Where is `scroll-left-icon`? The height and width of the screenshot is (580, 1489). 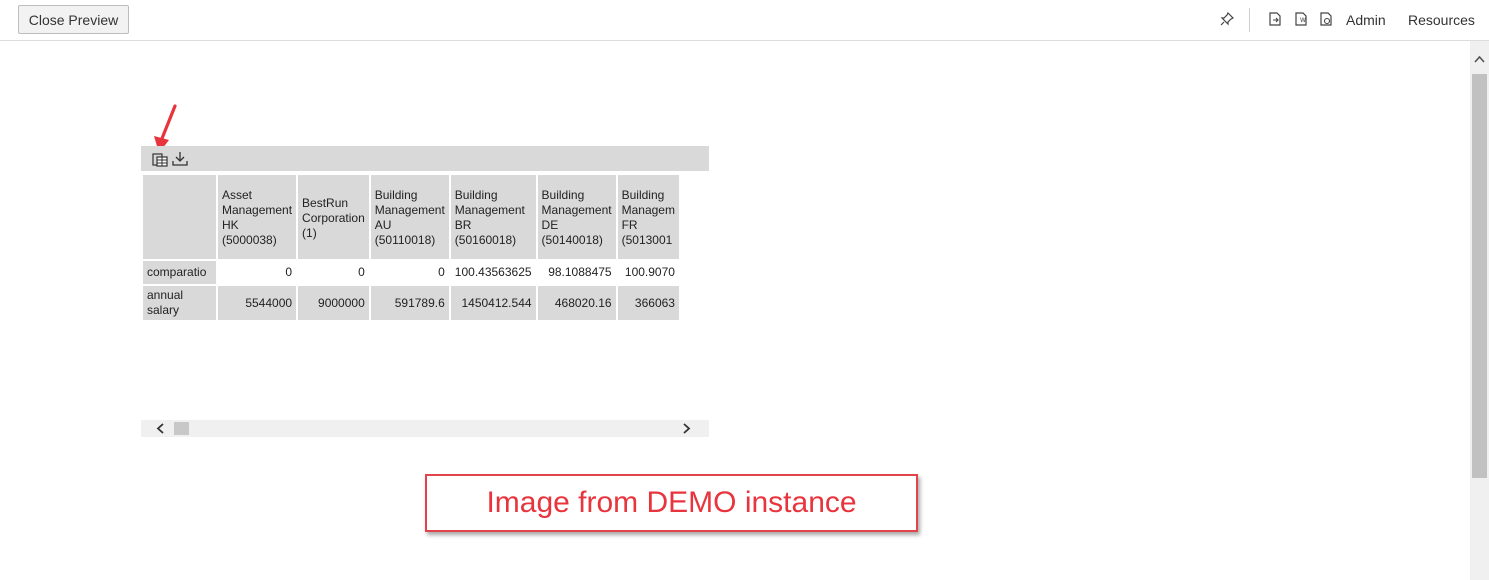 scroll-left-icon is located at coordinates (160, 428).